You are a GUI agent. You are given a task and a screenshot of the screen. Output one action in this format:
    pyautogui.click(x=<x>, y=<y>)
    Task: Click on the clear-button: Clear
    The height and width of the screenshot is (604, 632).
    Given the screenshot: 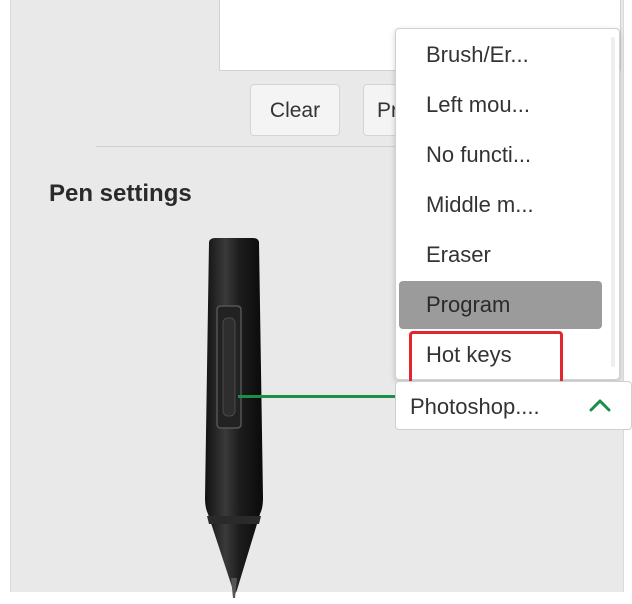 What is the action you would take?
    pyautogui.click(x=295, y=110)
    